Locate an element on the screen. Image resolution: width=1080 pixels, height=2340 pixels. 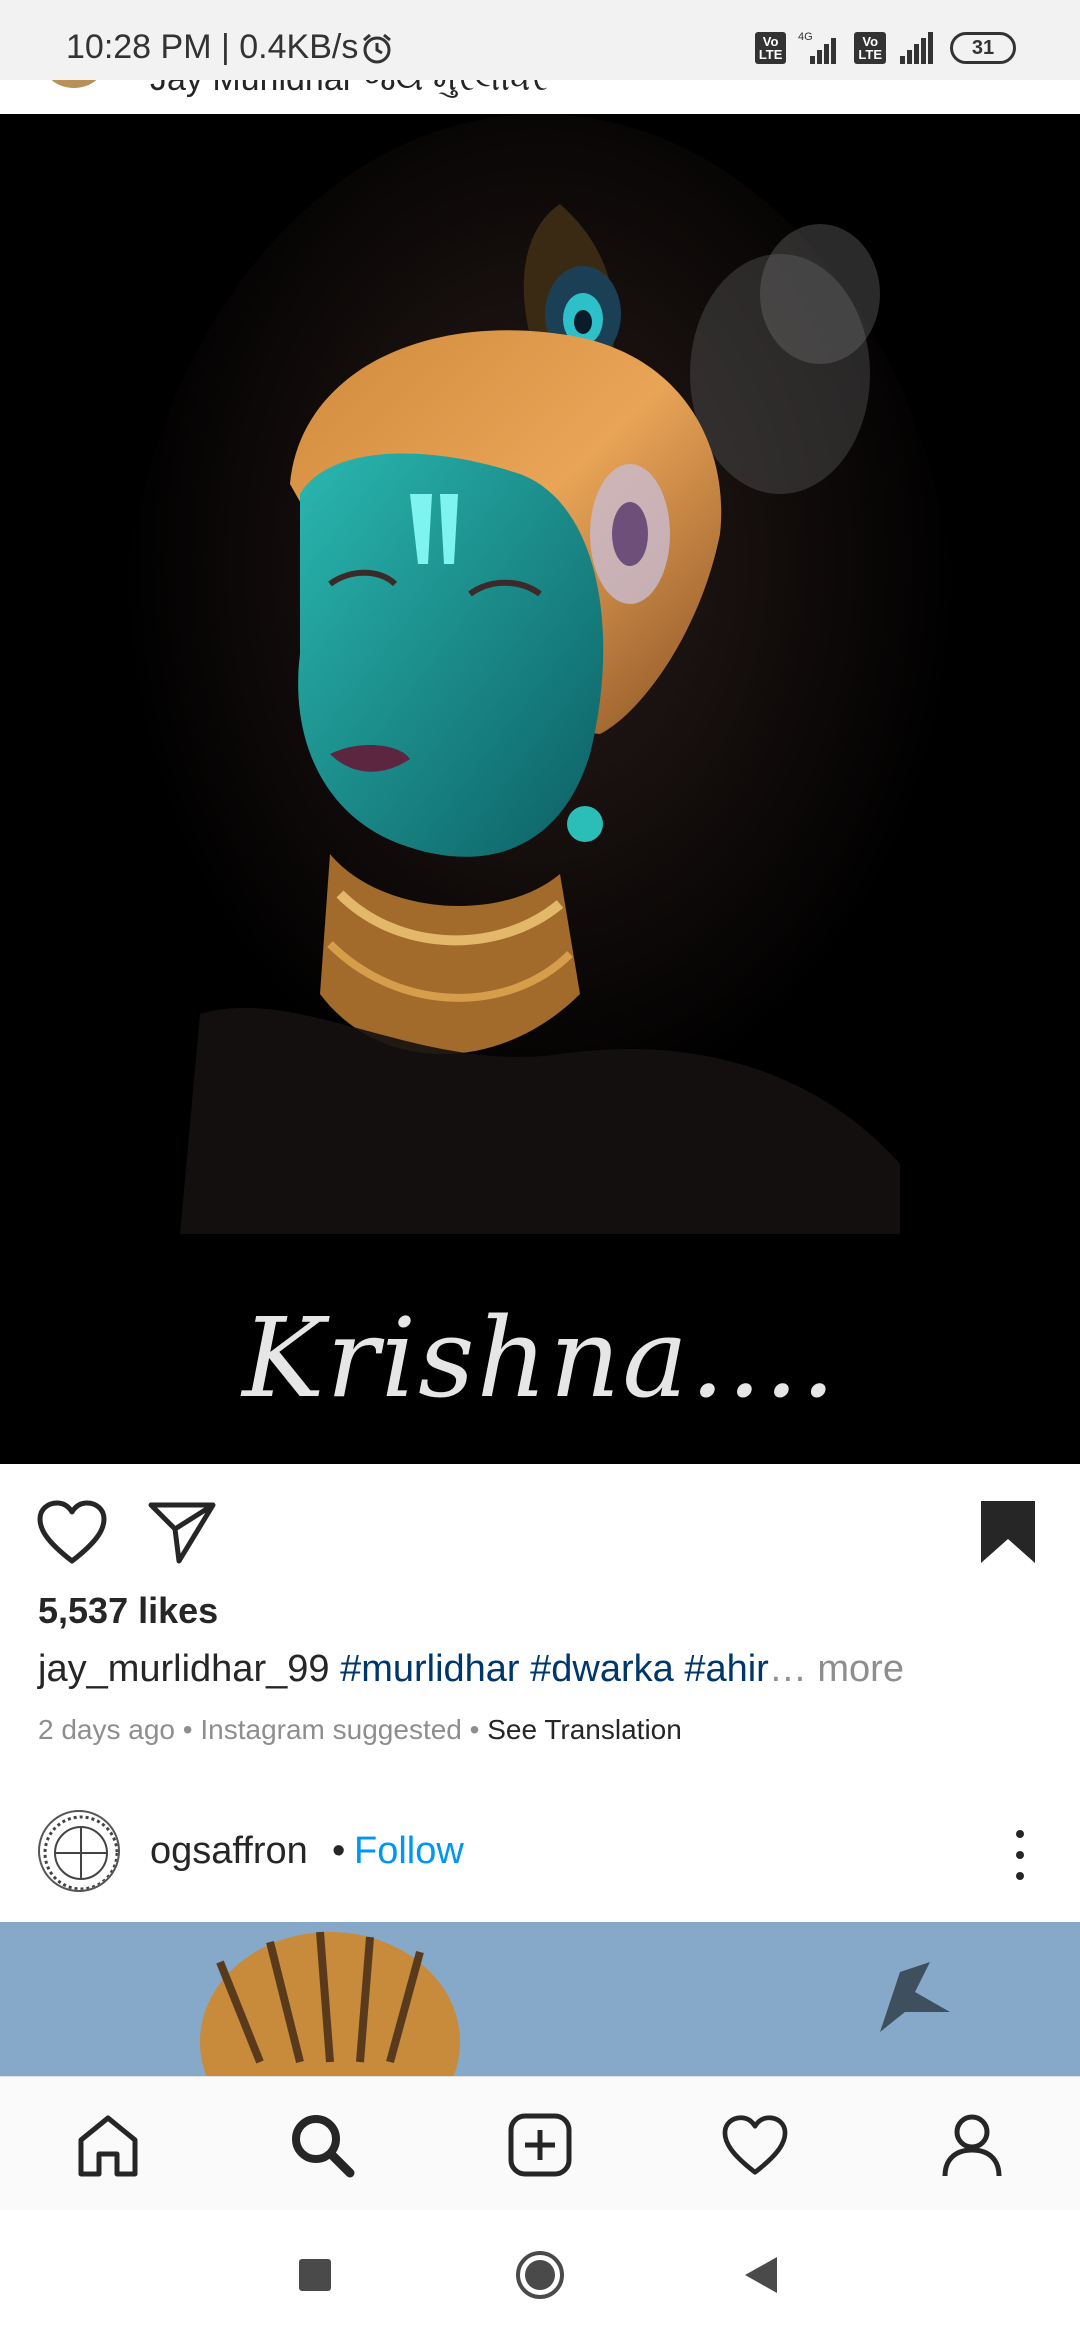
save-button is located at coordinates (1008, 1532).